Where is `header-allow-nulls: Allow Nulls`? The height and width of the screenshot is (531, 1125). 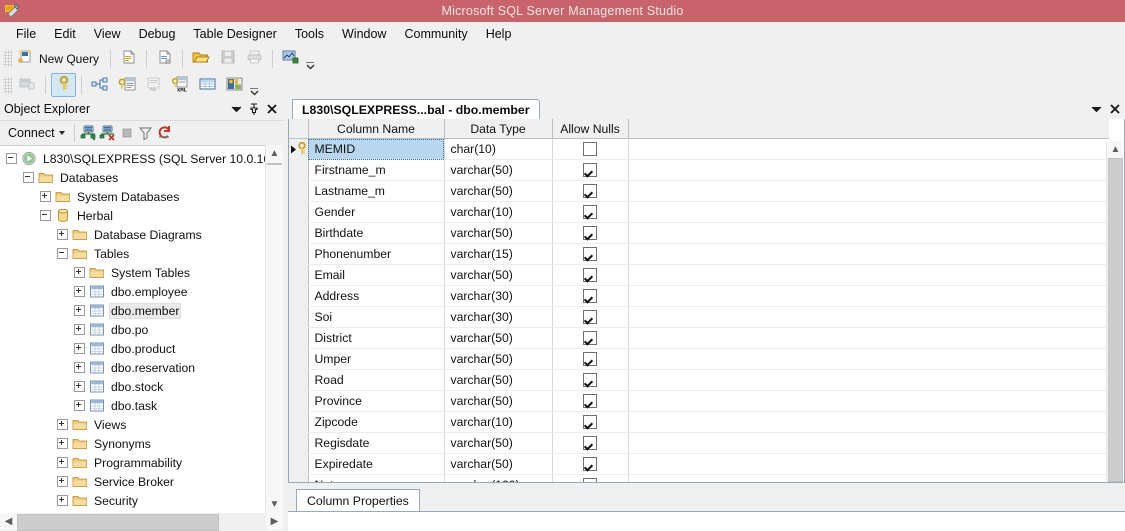
header-allow-nulls: Allow Nulls is located at coordinates (590, 129).